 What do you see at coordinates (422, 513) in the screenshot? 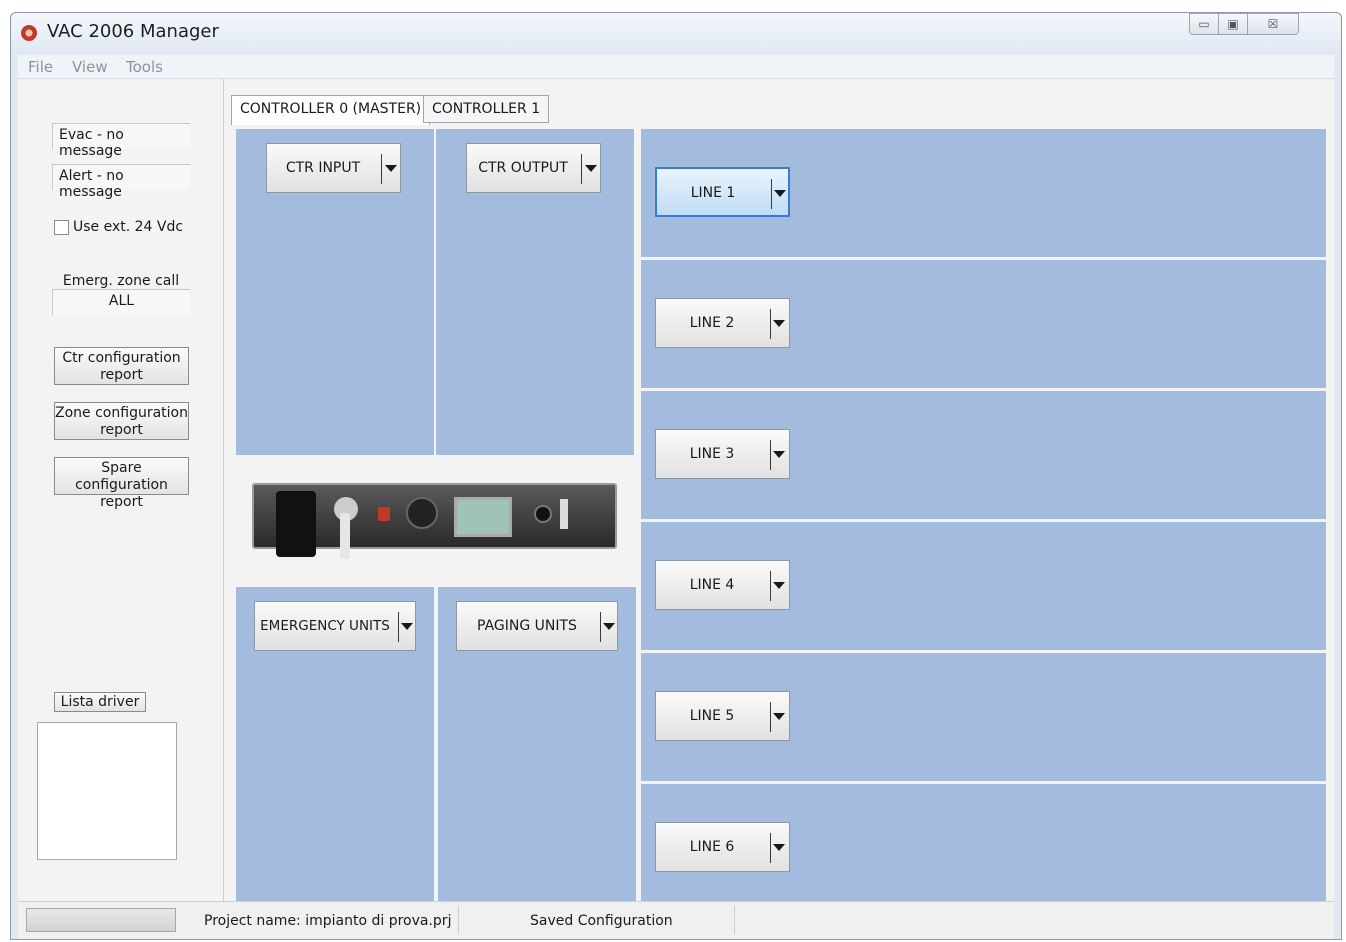
I see `volume-knob-icon` at bounding box center [422, 513].